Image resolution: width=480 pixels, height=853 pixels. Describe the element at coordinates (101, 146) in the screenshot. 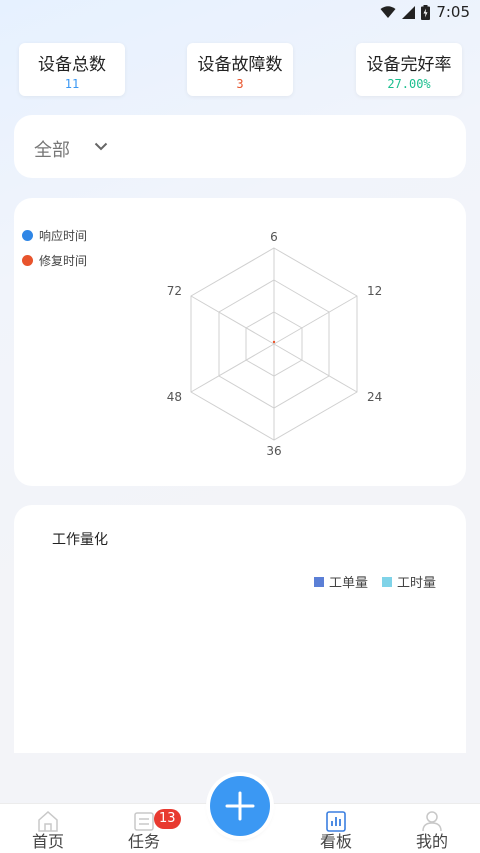

I see `chevron-down-icon` at that location.